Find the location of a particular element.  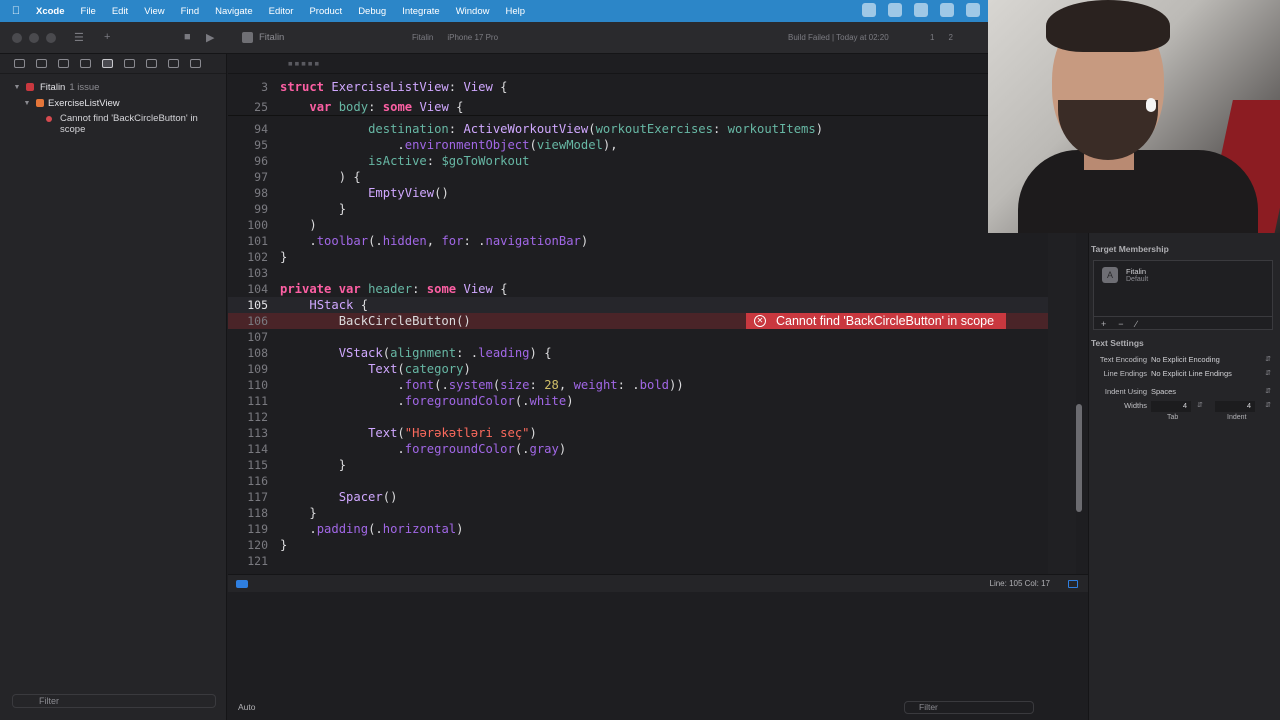

remove-target-button: − is located at coordinates (1120, 324).